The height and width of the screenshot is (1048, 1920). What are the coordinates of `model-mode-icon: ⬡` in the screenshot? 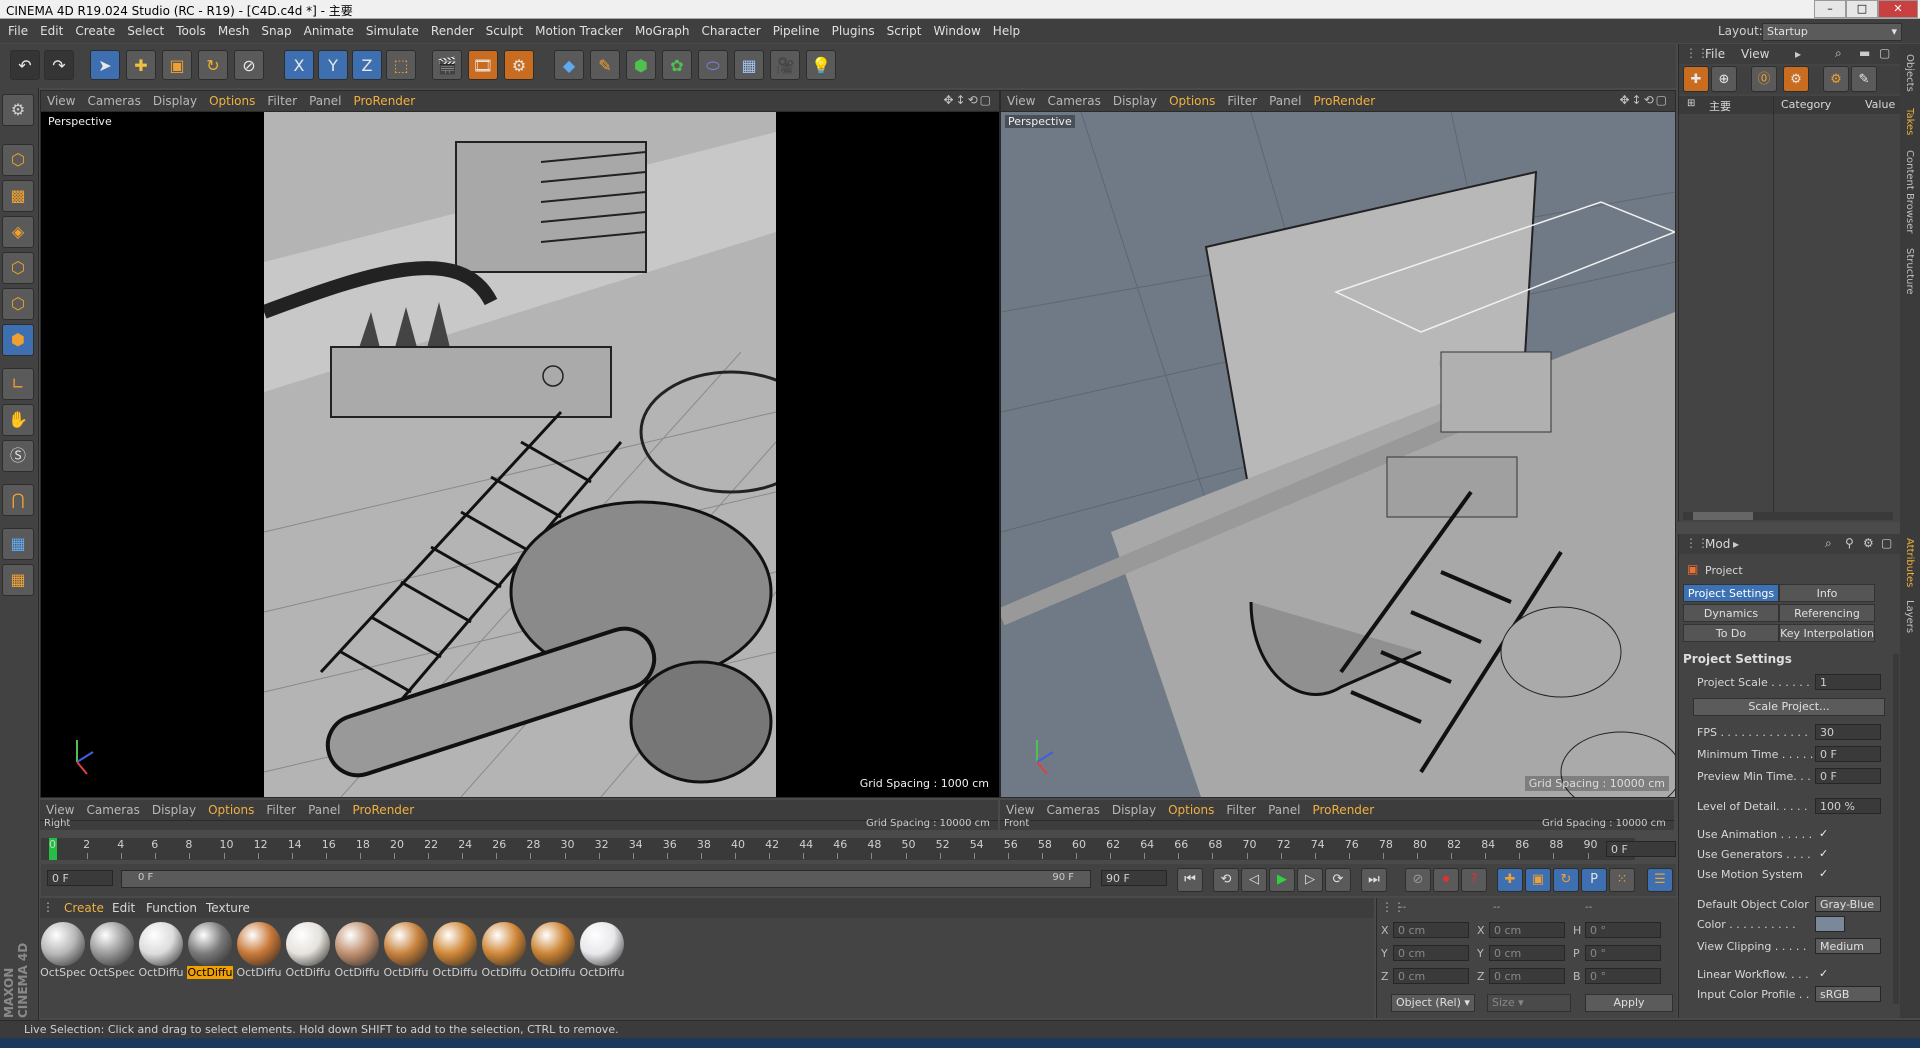 It's located at (18, 160).